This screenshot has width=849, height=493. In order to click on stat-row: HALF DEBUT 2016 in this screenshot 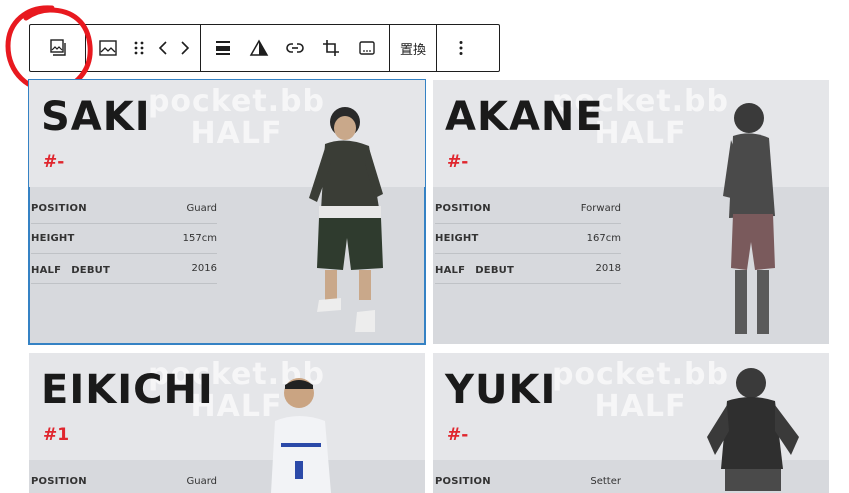, I will do `click(124, 269)`.